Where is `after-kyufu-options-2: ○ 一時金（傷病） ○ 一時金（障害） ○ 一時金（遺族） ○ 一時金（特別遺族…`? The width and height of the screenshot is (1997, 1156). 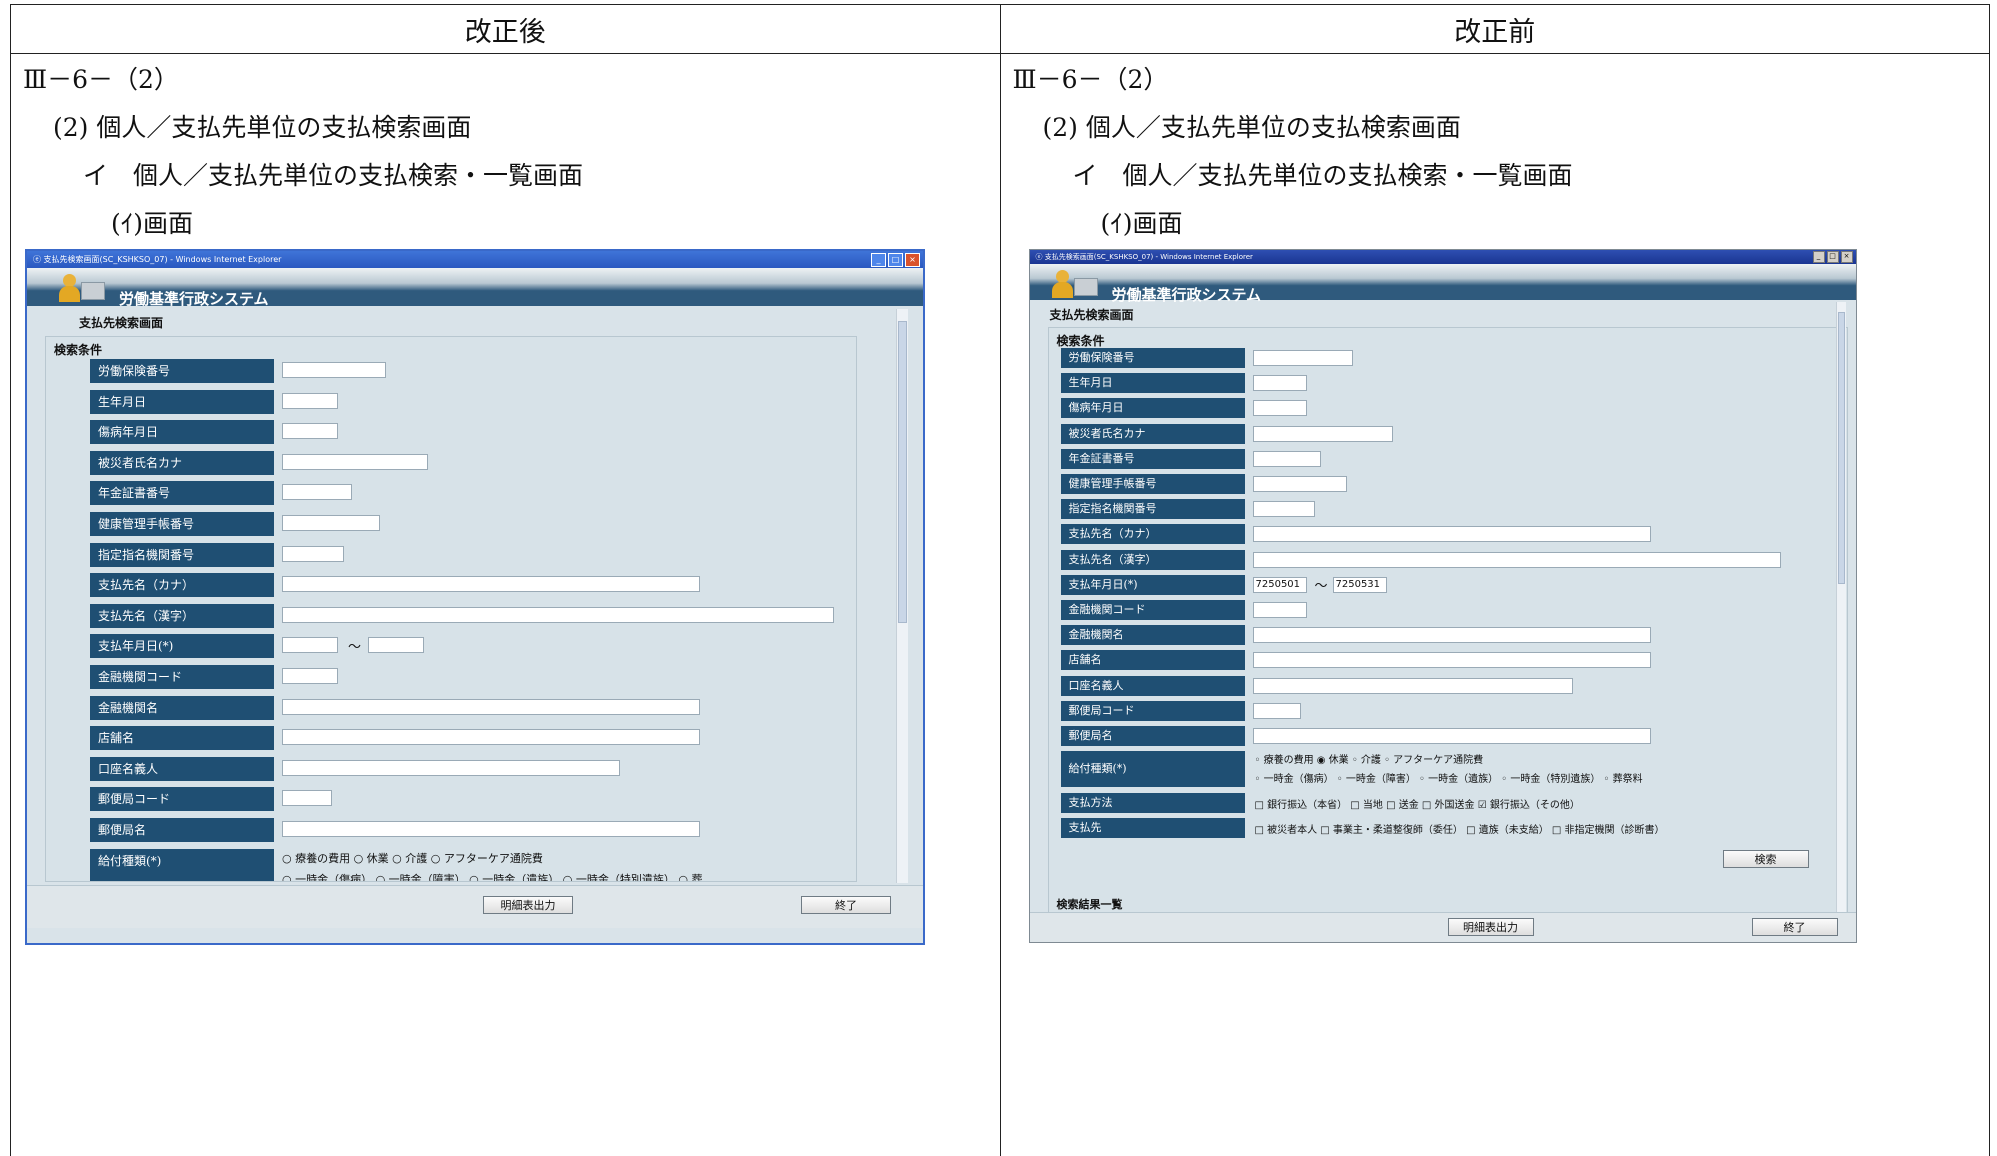
after-kyufu-options-2: ○ 一時金（傷病） ○ 一時金（障害） ○ 一時金（遺族） ○ 一時金（特別遺族… is located at coordinates (492, 876).